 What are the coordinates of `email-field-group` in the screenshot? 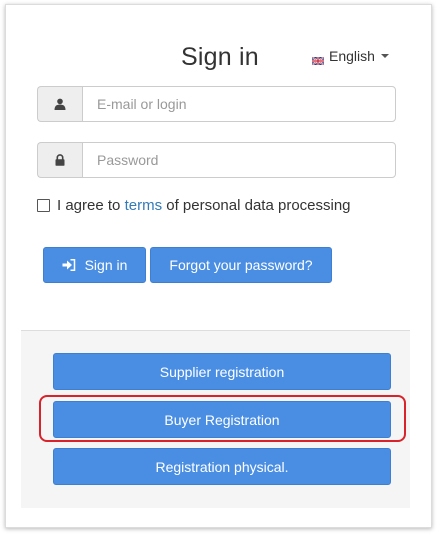 It's located at (216, 104).